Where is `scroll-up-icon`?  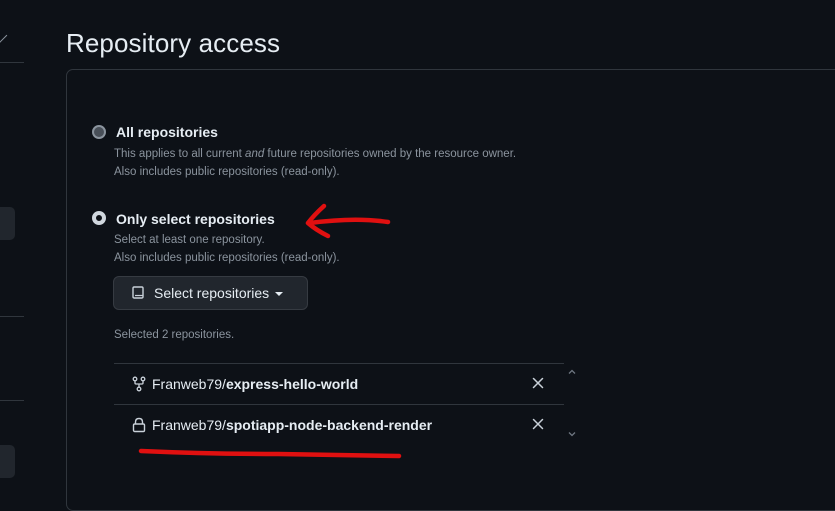
scroll-up-icon is located at coordinates (572, 372).